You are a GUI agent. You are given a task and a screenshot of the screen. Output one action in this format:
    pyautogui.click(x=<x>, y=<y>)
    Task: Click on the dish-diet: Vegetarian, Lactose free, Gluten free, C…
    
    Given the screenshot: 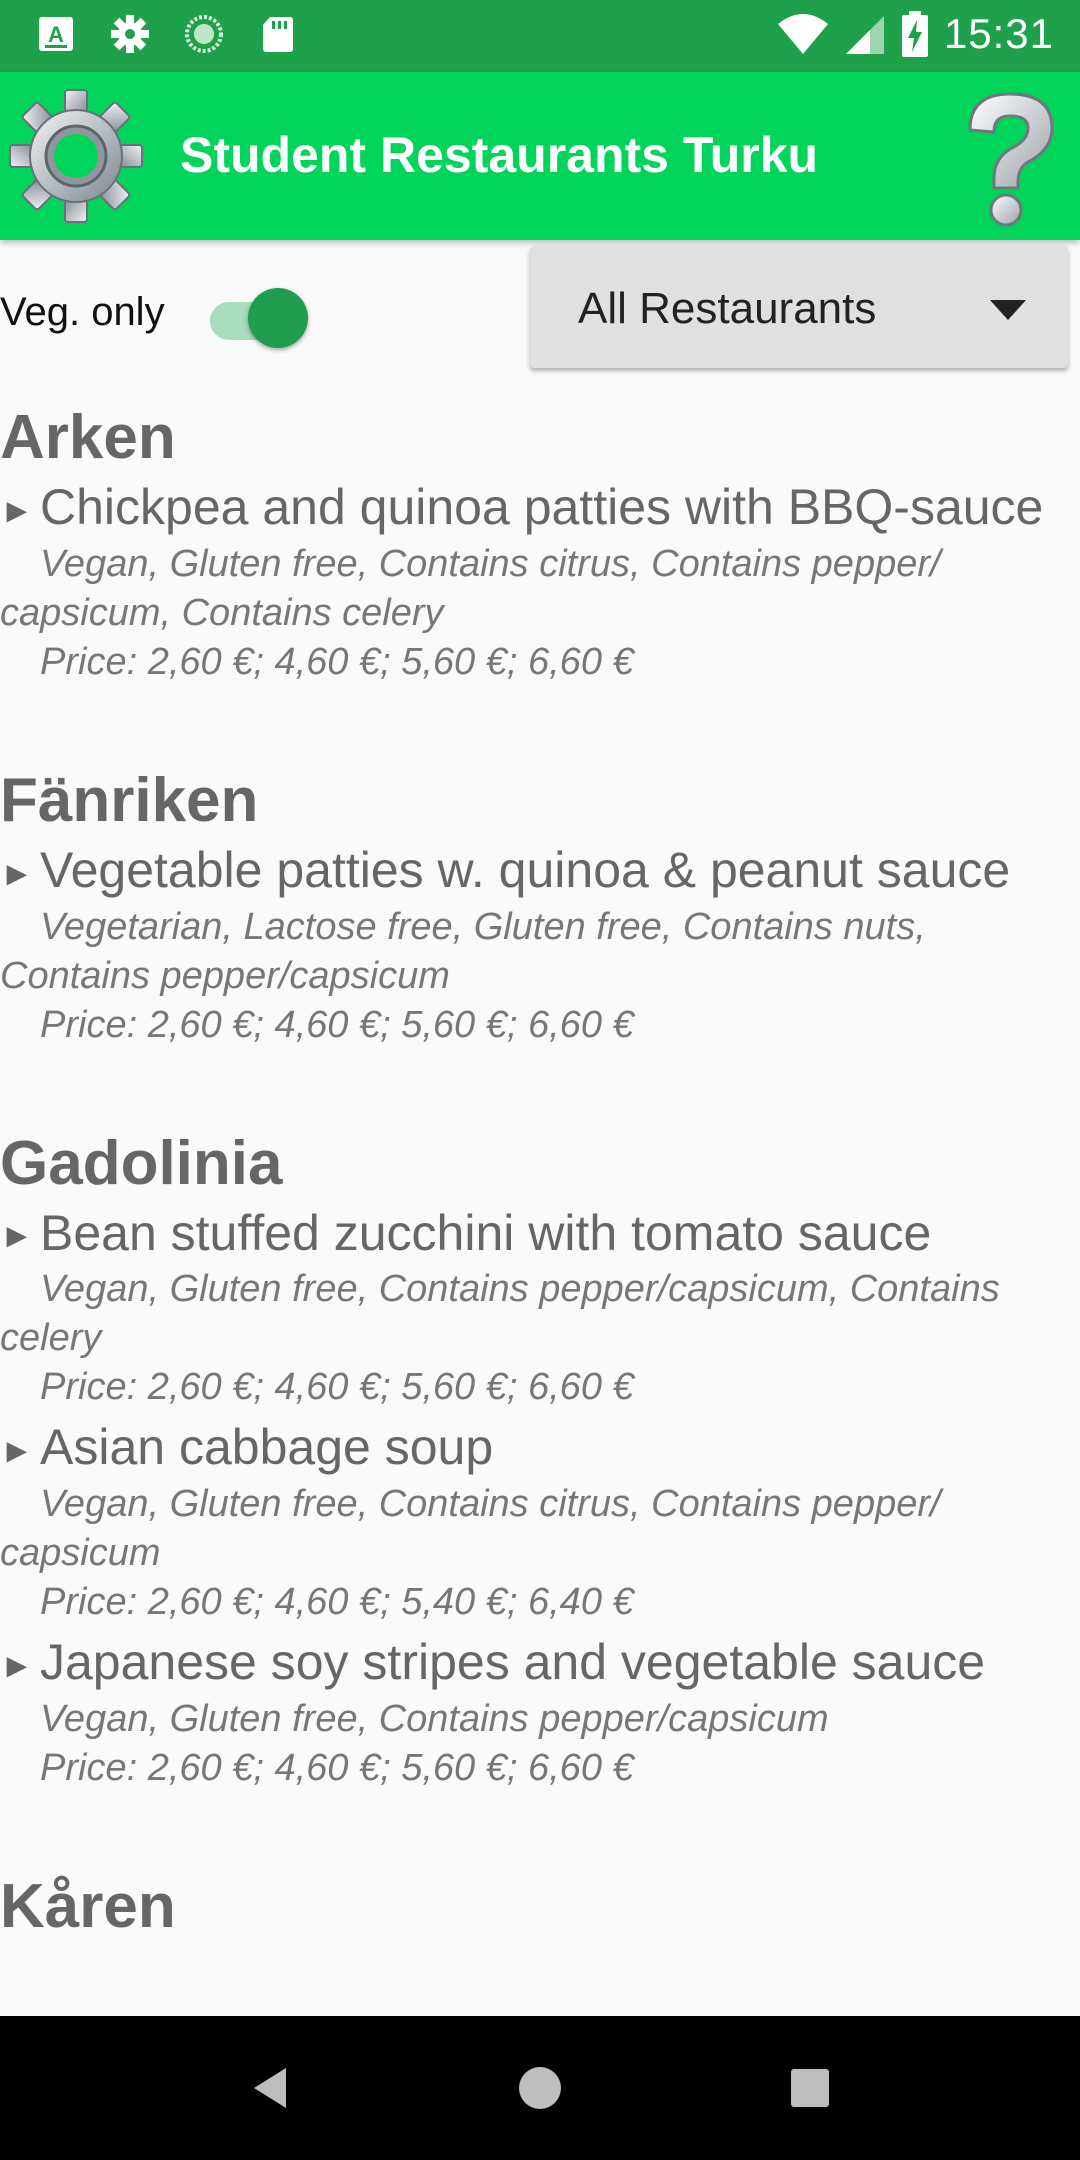 What is the action you would take?
    pyautogui.click(x=483, y=926)
    